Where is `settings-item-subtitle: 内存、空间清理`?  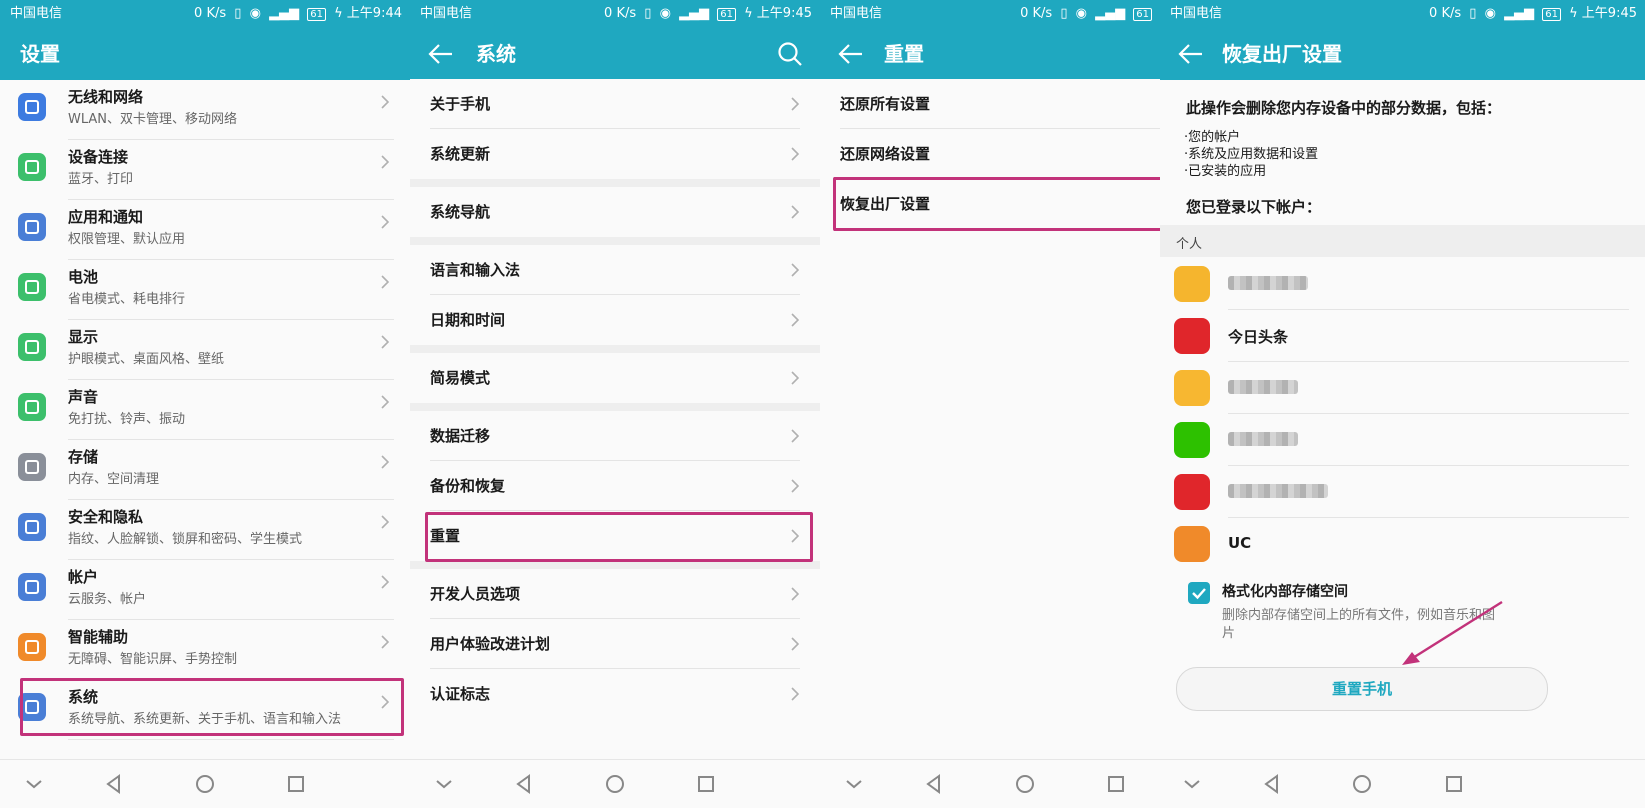 settings-item-subtitle: 内存、空间清理 is located at coordinates (114, 479).